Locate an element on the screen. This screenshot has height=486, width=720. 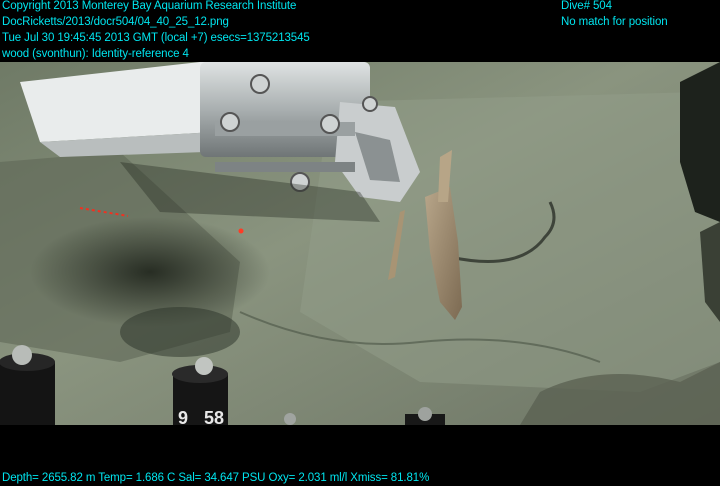
laser-dot is located at coordinates (241, 231).